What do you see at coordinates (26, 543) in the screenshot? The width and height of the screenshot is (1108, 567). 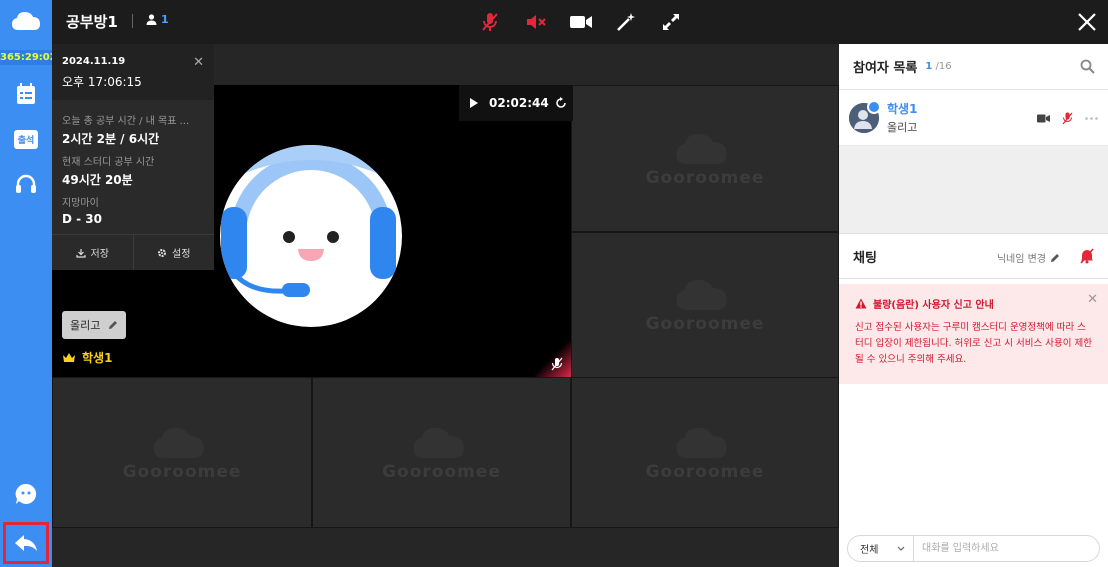 I see `exit-room-button` at bounding box center [26, 543].